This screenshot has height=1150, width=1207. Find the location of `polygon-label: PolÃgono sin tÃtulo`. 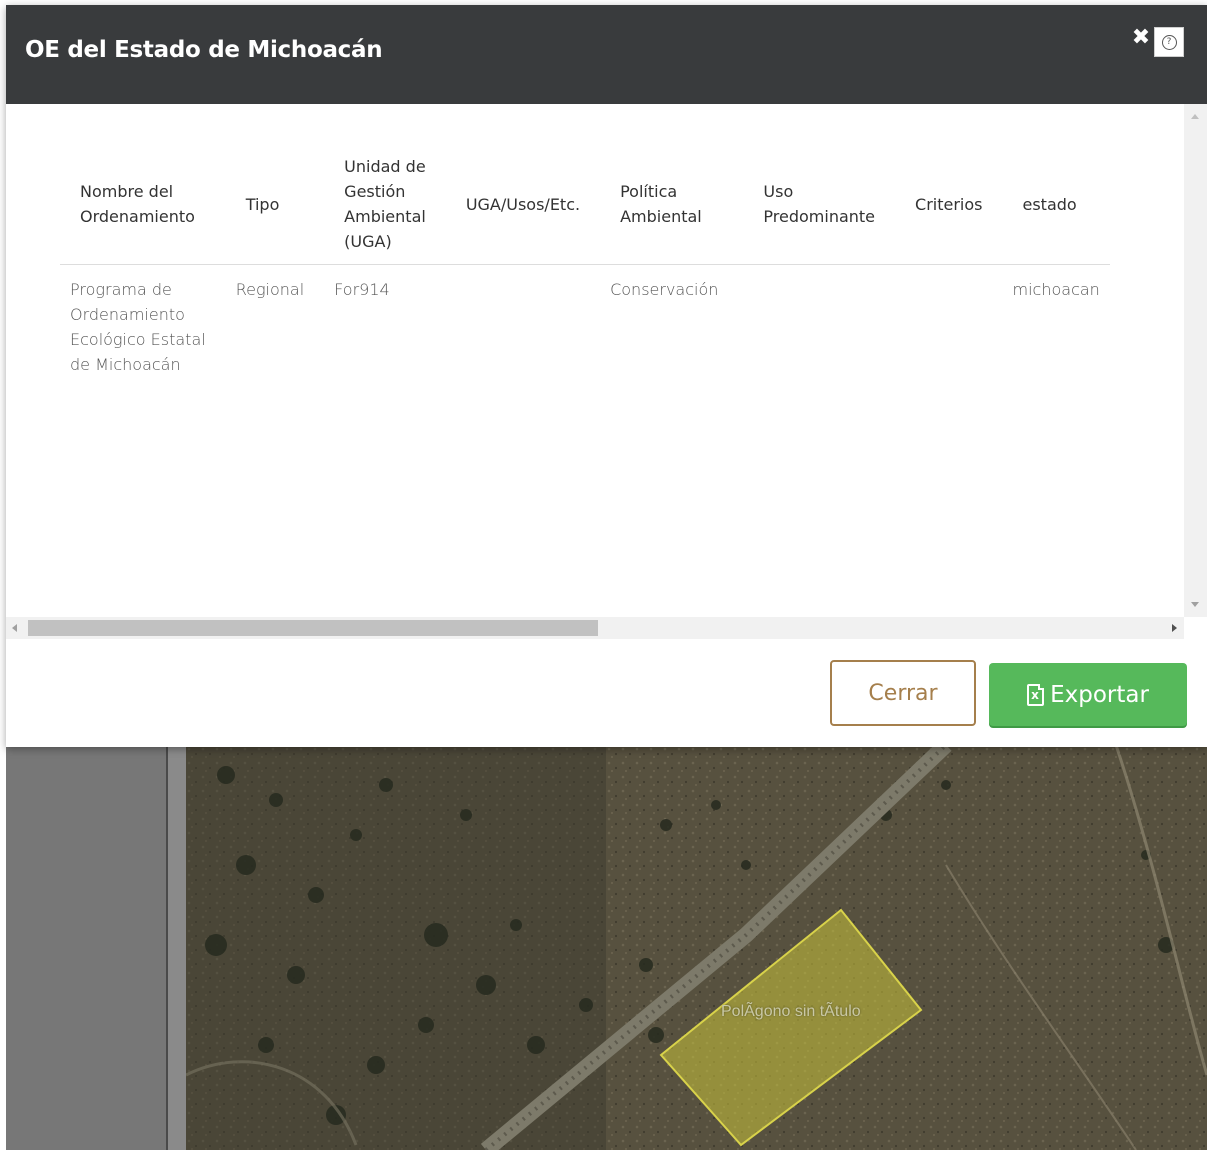

polygon-label: PolÃgono sin tÃtulo is located at coordinates (791, 1011).